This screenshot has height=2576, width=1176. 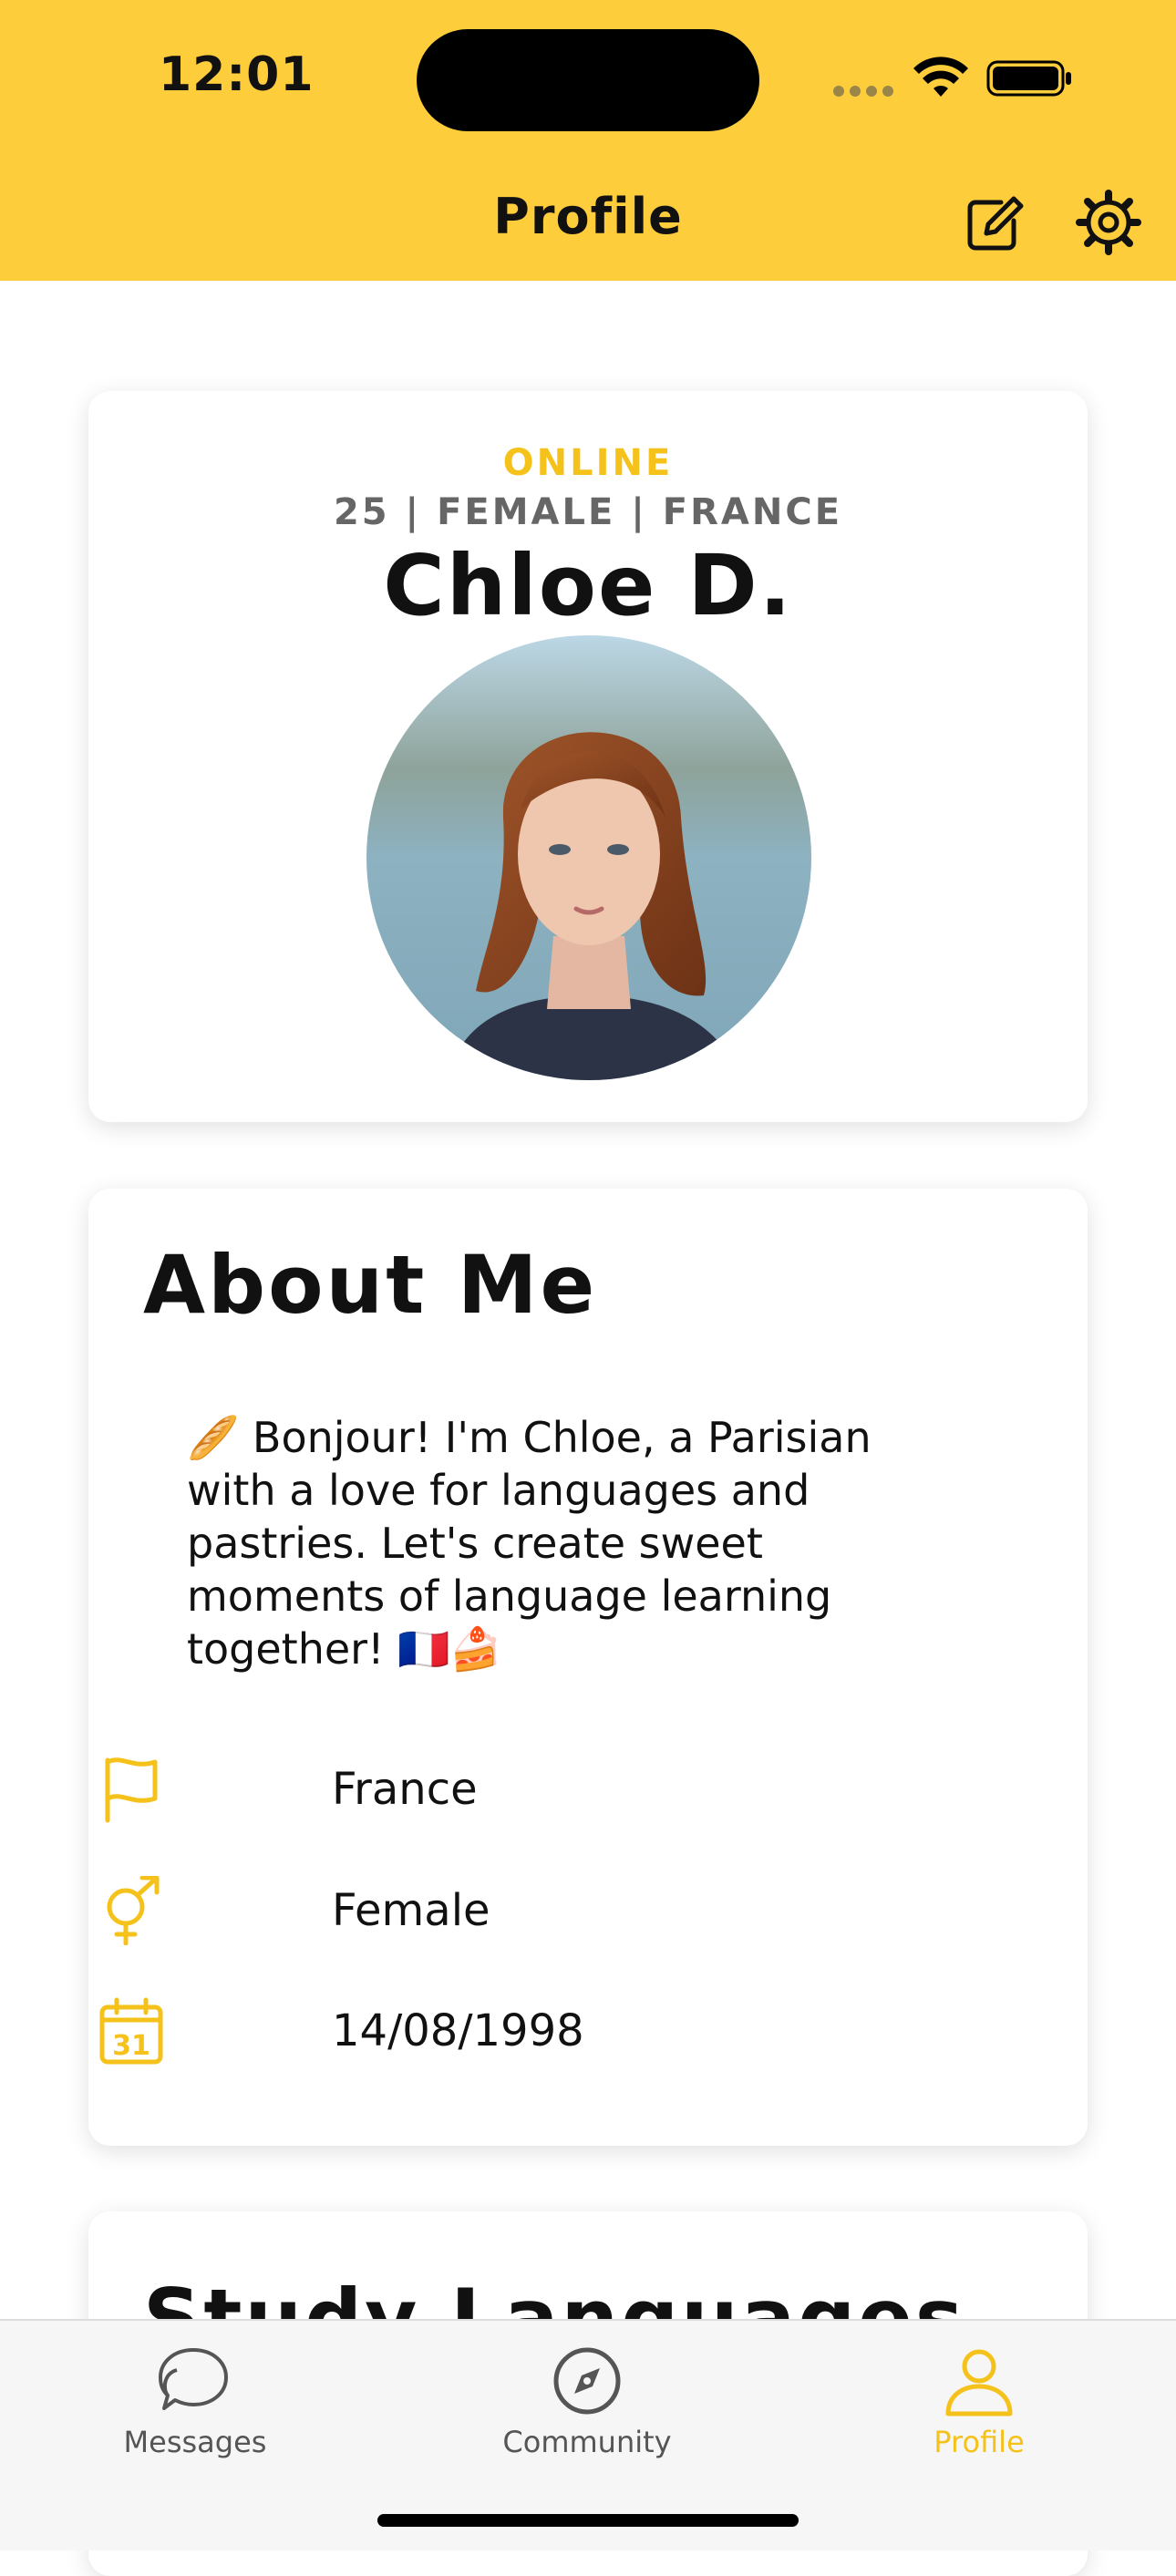 I want to click on tab-profile-label: Profile, so click(x=979, y=2442).